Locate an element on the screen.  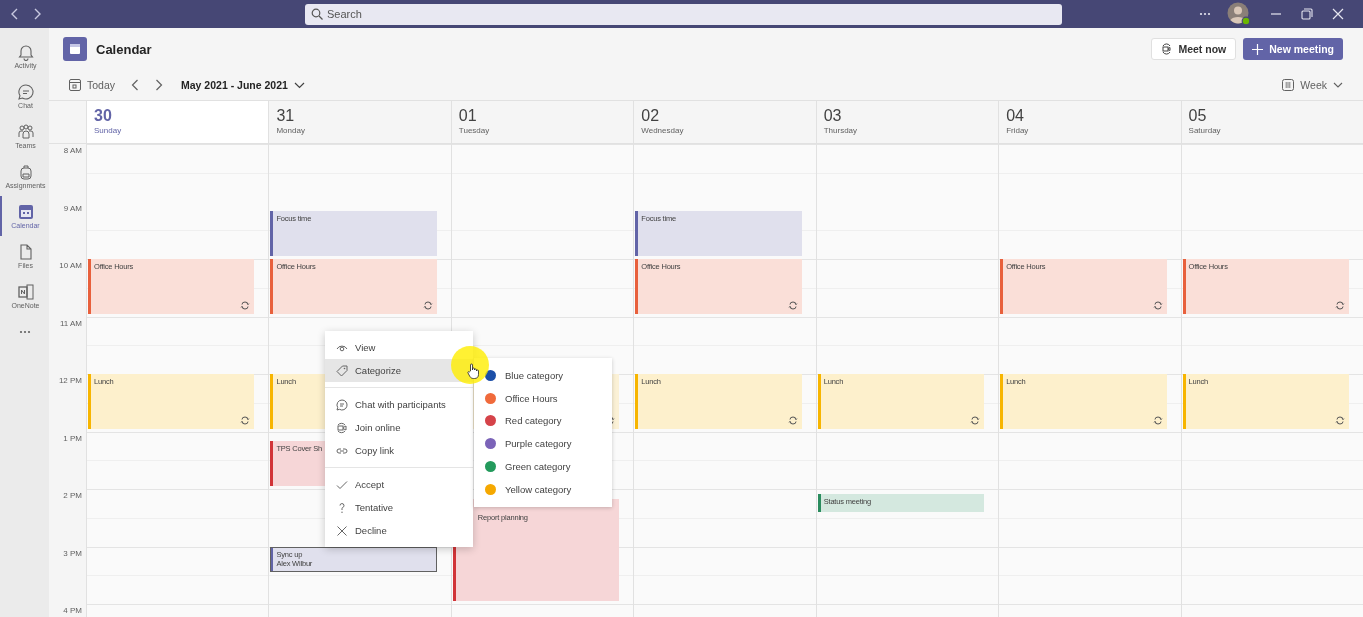
checkmark-icon is located at coordinates (342, 484).